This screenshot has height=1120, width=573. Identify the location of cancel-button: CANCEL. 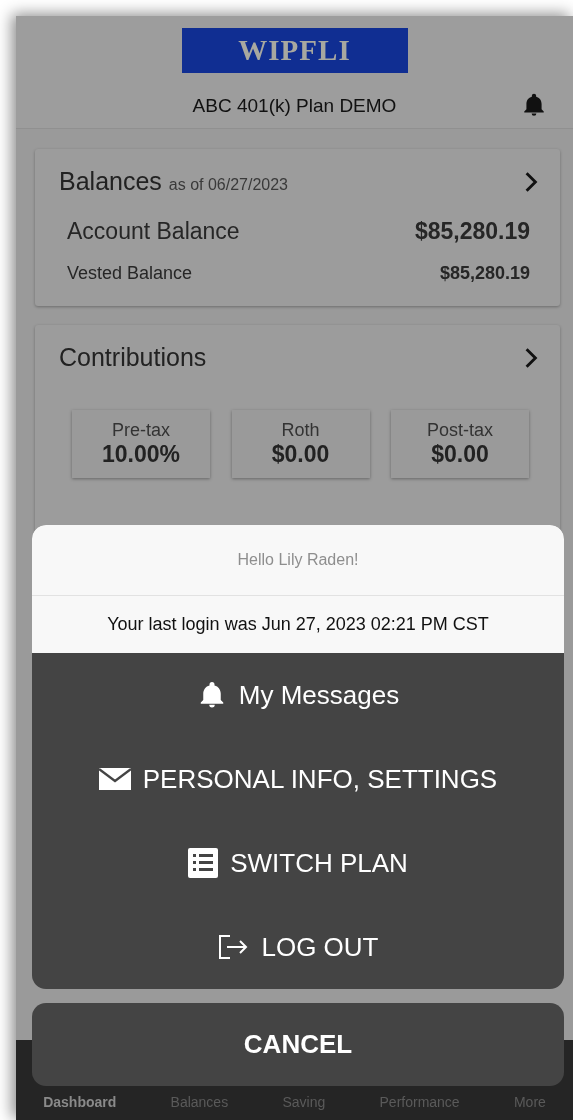
(298, 1044).